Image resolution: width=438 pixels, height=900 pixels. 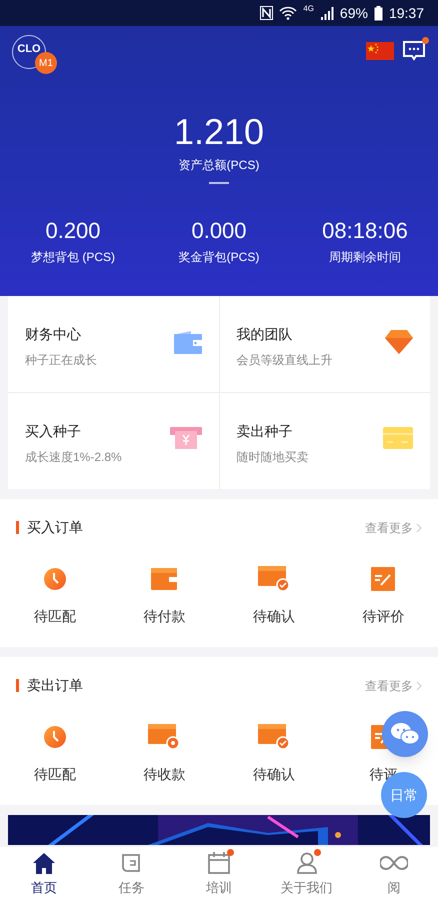 I want to click on tab-item: 培训, so click(x=219, y=873).